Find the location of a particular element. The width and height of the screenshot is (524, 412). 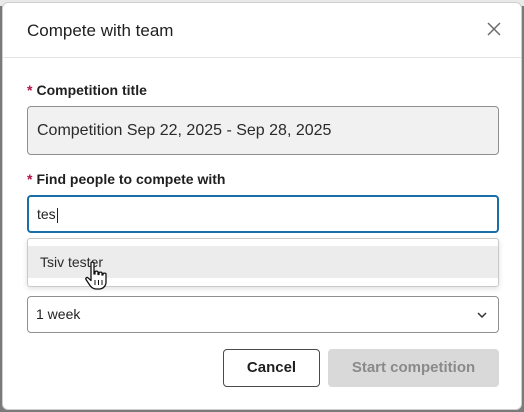

suggestions-dropdown: Tsiv tester is located at coordinates (263, 262).